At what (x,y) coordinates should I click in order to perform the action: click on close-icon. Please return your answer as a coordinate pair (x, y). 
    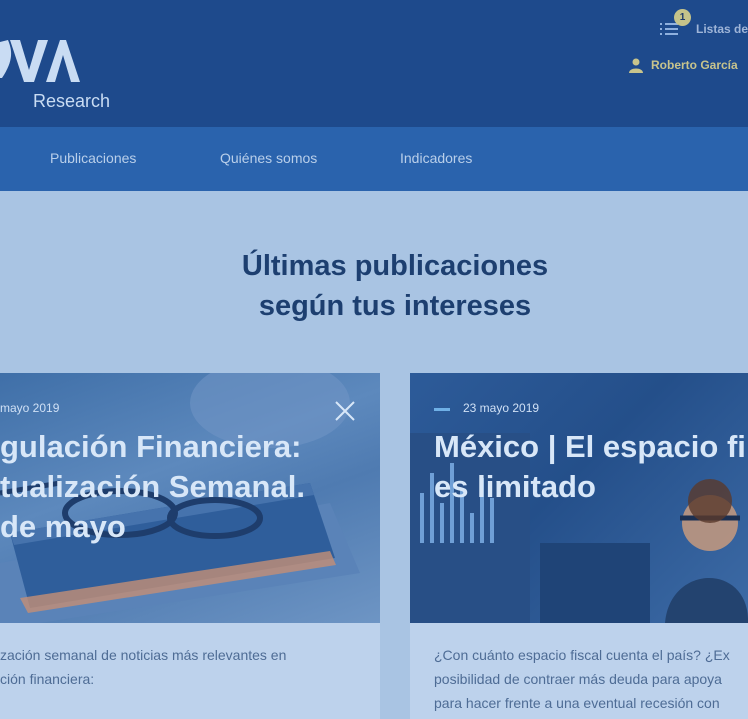
    Looking at the image, I should click on (345, 411).